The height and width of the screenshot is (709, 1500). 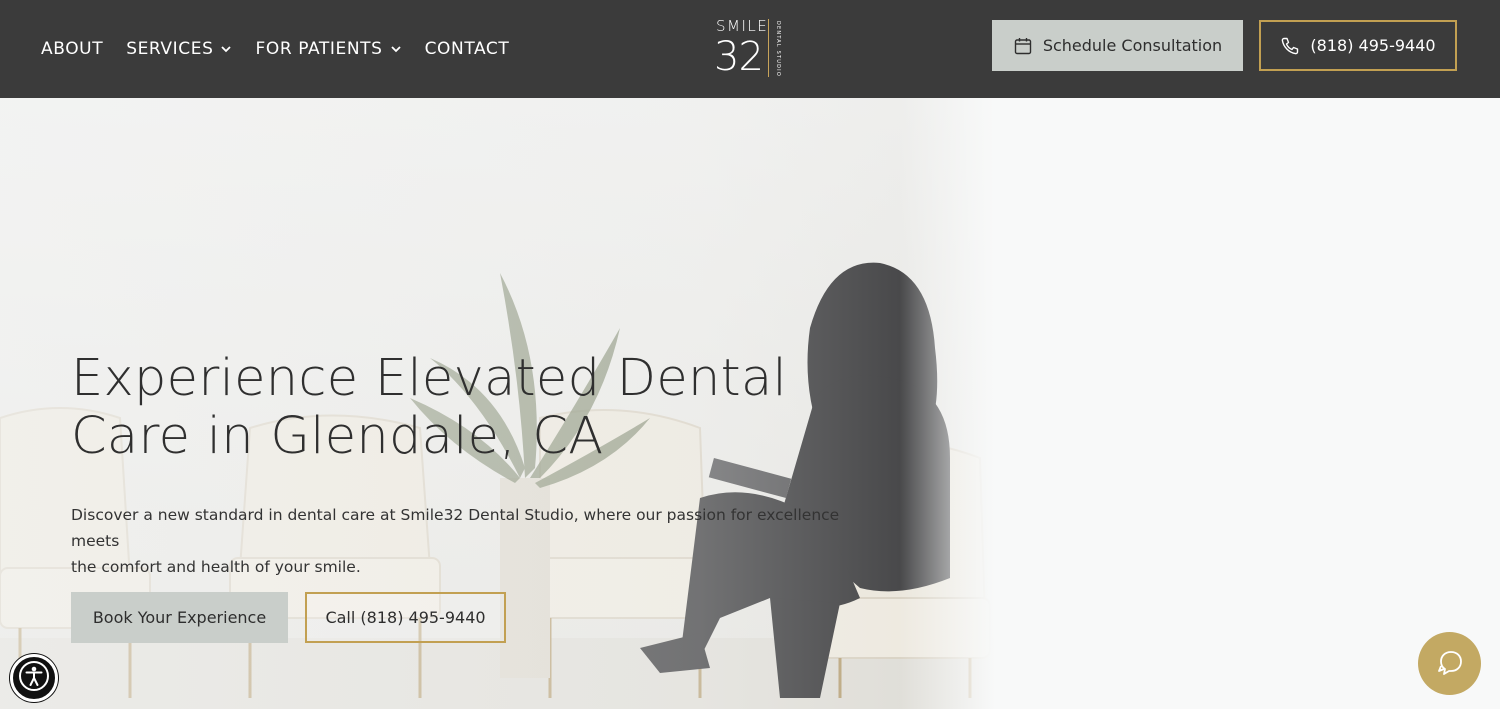 I want to click on chat-icon, so click(x=1450, y=664).